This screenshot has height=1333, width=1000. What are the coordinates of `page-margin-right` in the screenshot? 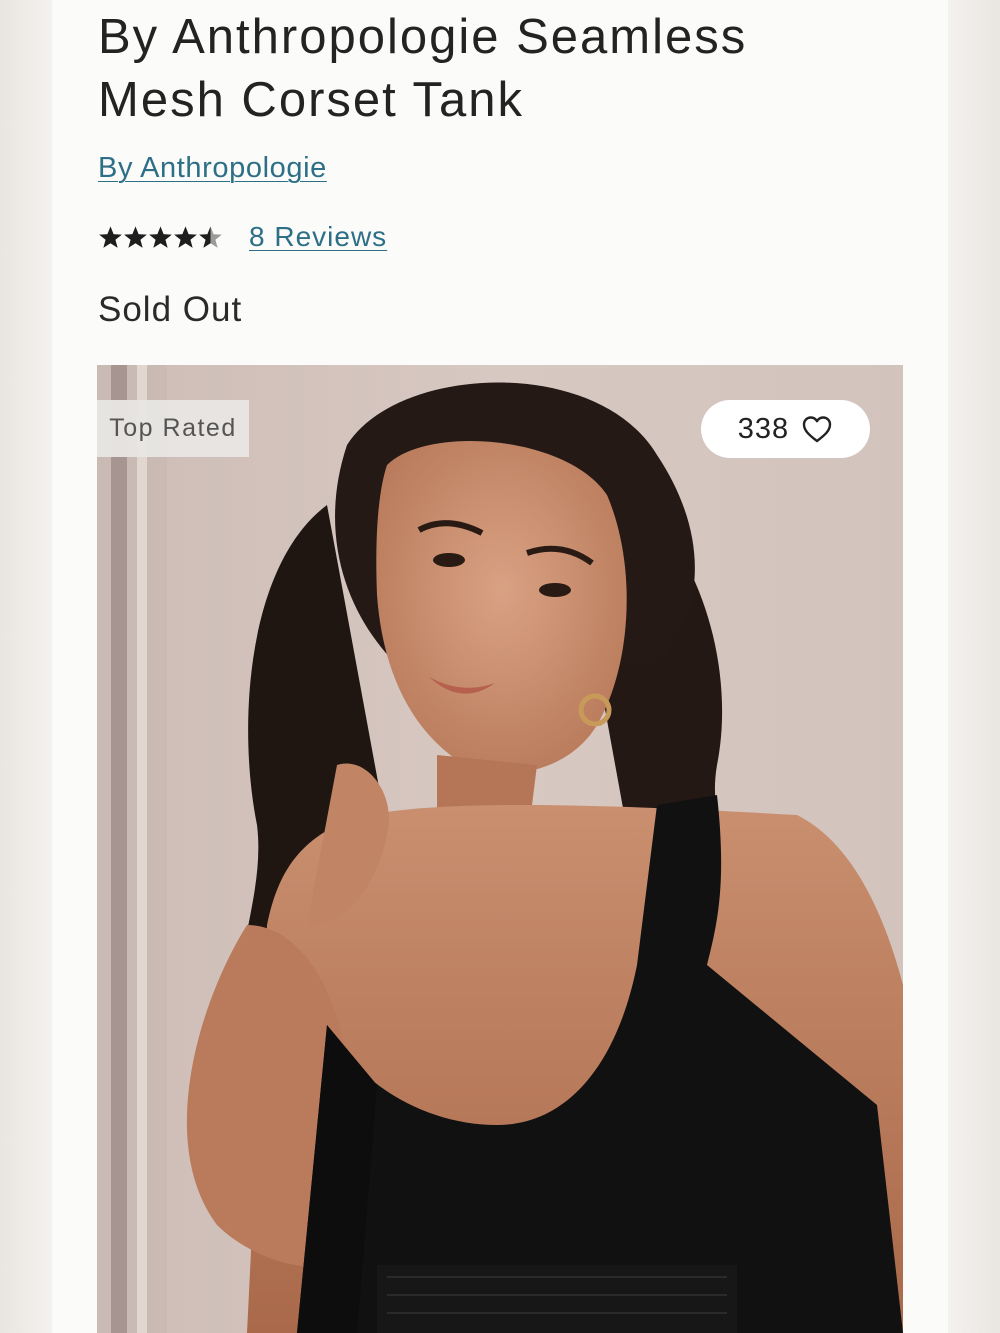 It's located at (974, 666).